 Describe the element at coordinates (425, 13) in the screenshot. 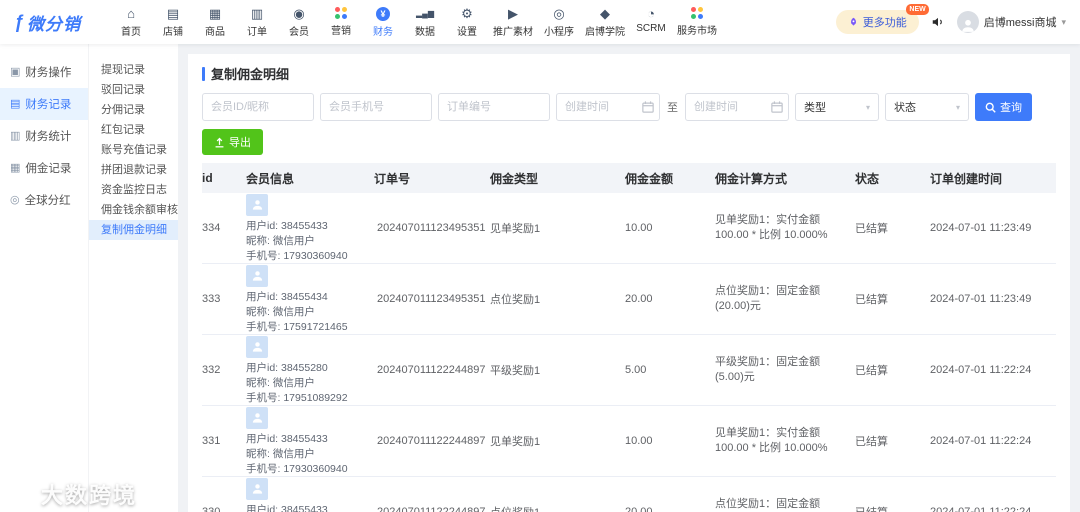

I see `data-icon: ▂▄▆` at that location.